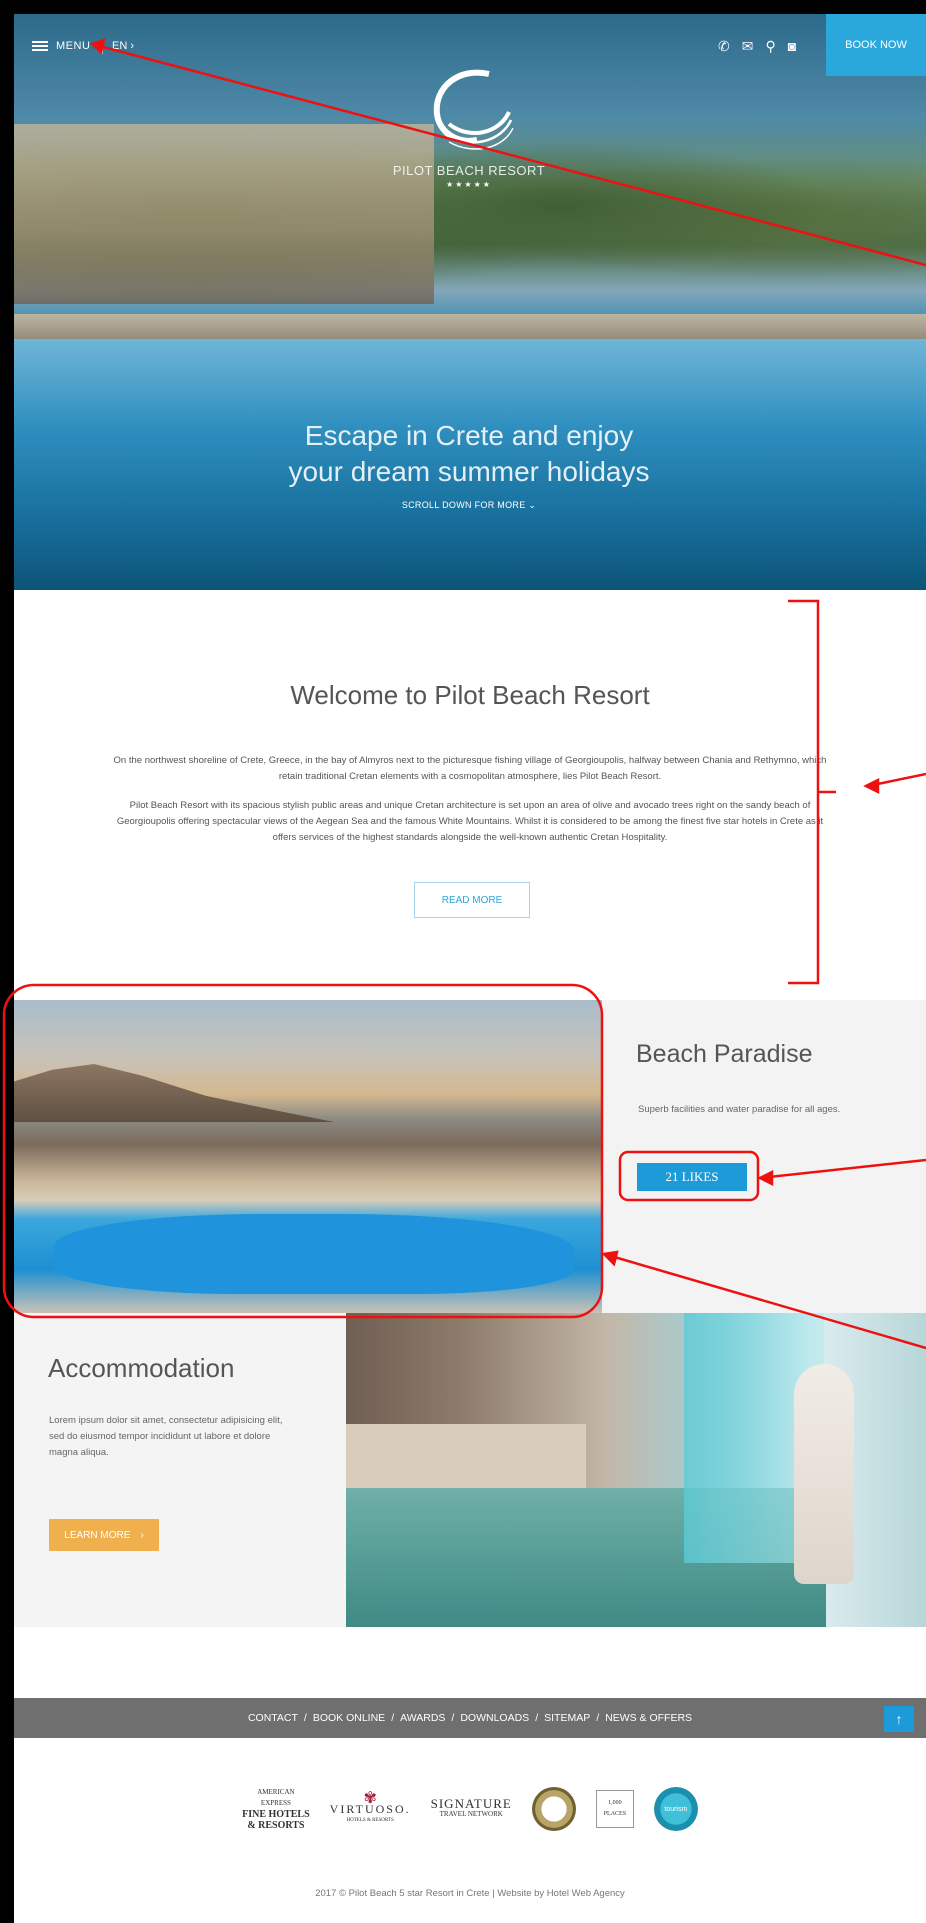  Describe the element at coordinates (610, 1258) in the screenshot. I see `annotation-arrowhead-beach` at that location.